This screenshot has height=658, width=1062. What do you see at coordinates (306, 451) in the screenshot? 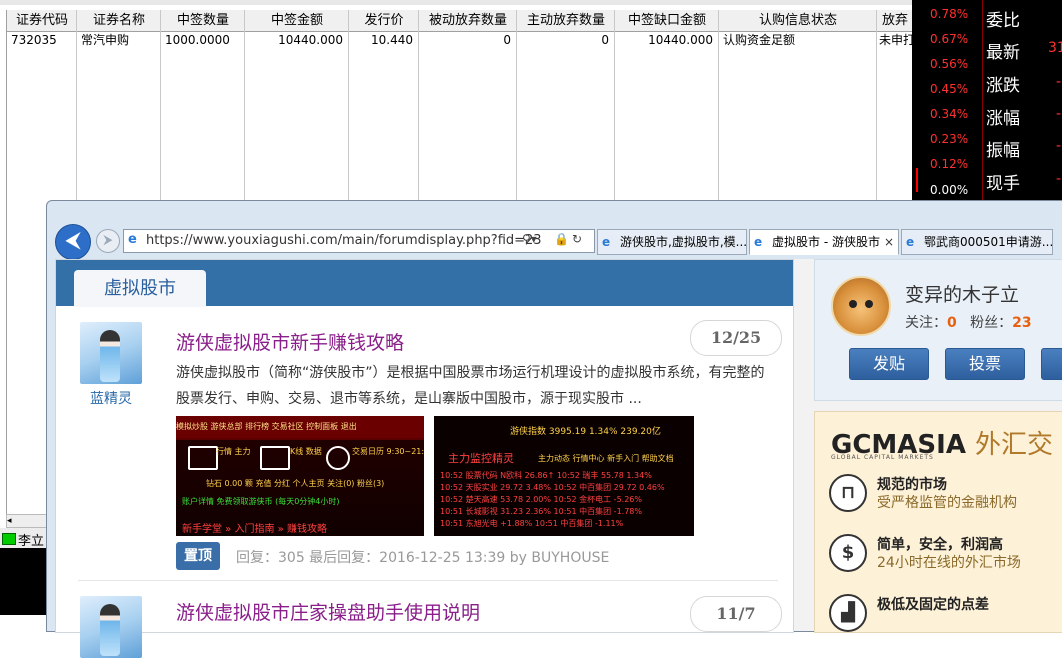
I see `screenshot-text: K线 数据` at bounding box center [306, 451].